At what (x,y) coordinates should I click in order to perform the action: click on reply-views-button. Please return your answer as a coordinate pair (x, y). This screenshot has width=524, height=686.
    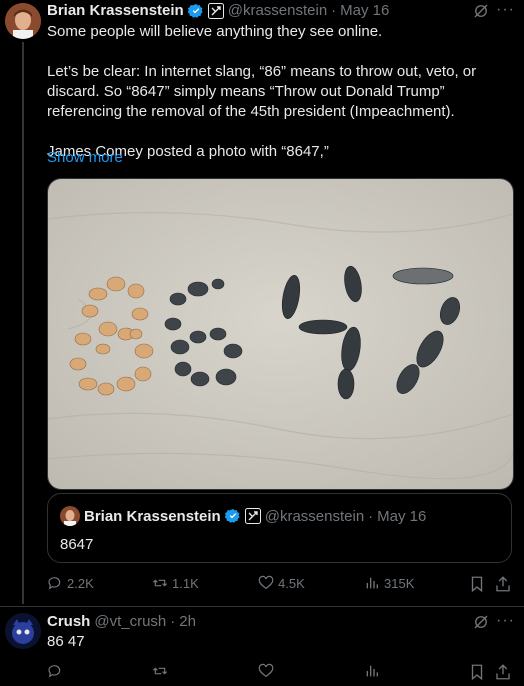
    Looking at the image, I should click on (372, 671).